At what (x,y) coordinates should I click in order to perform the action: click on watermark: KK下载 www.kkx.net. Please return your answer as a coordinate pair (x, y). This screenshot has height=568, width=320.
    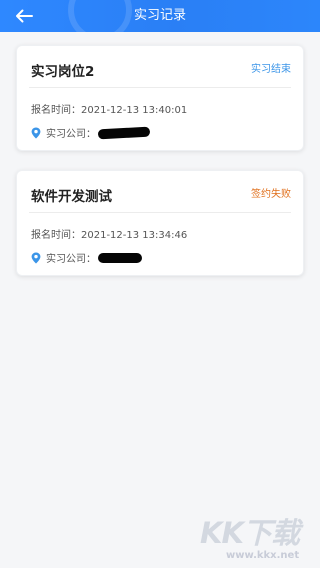
    Looking at the image, I should click on (259, 538).